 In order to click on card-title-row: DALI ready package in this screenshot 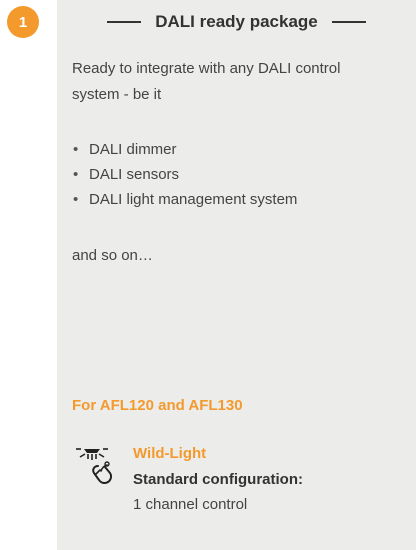, I will do `click(236, 22)`.